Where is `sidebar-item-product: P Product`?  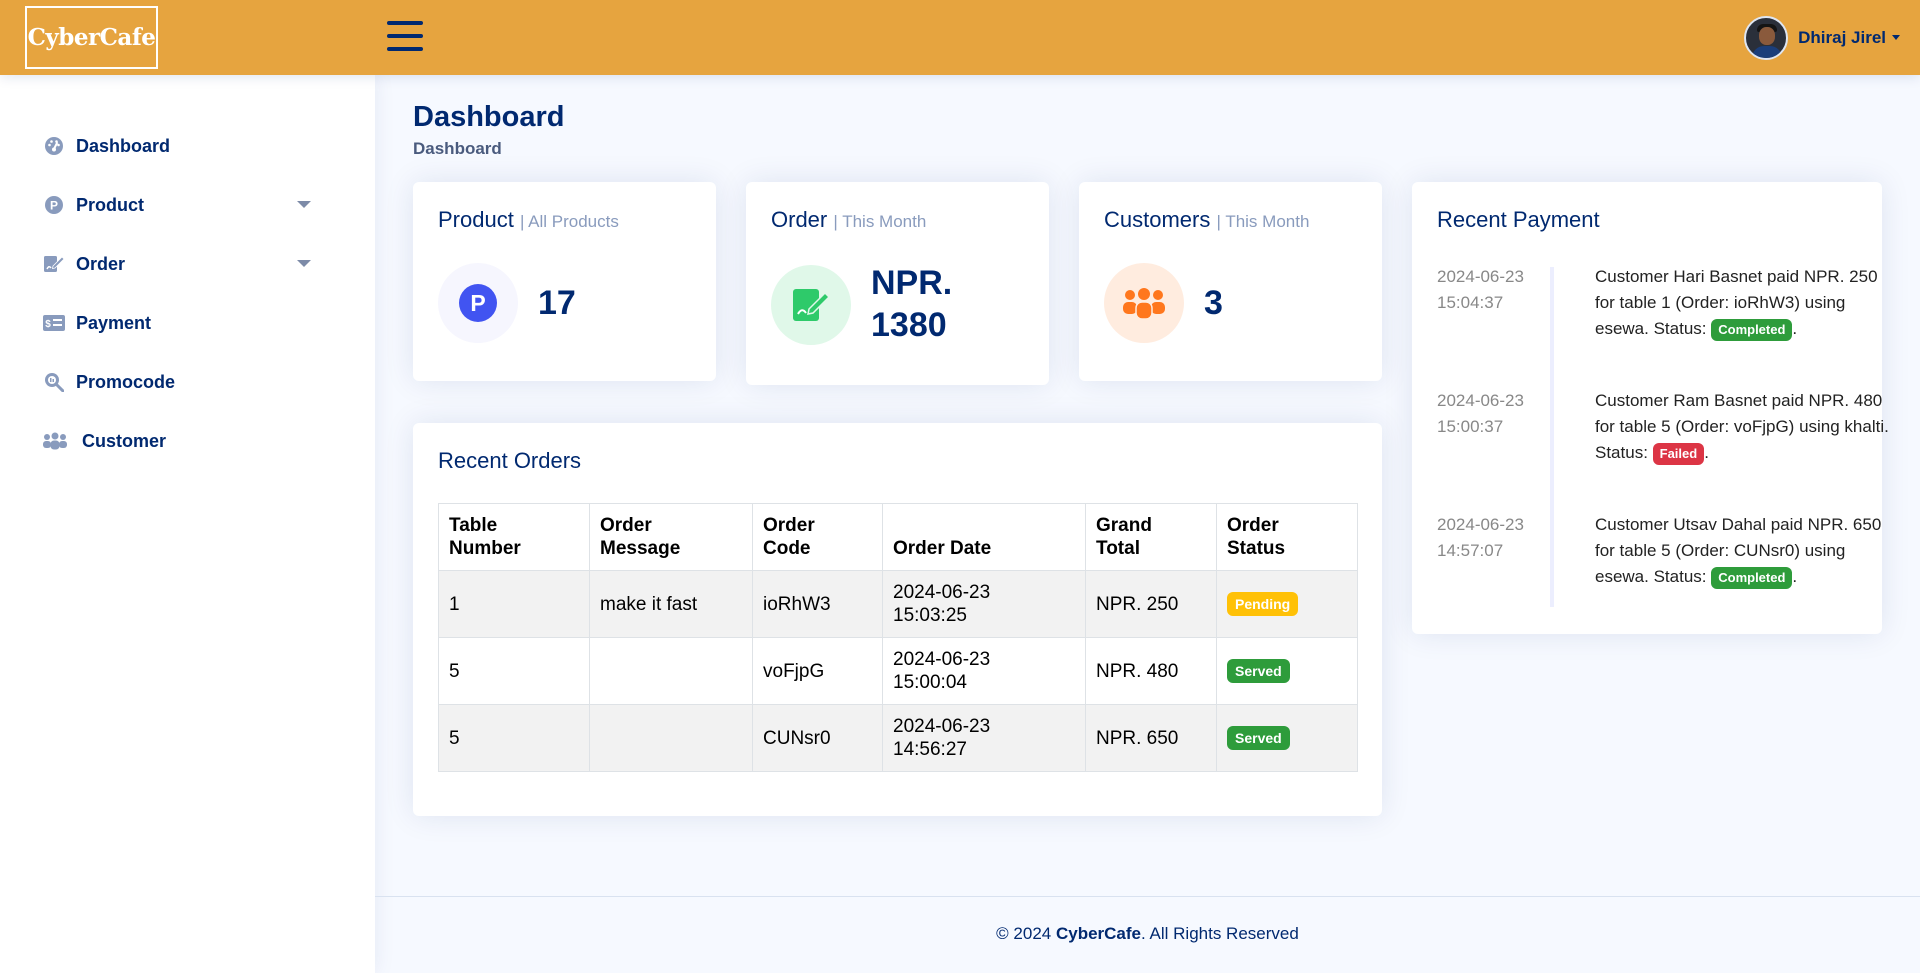 sidebar-item-product: P Product is located at coordinates (187, 205).